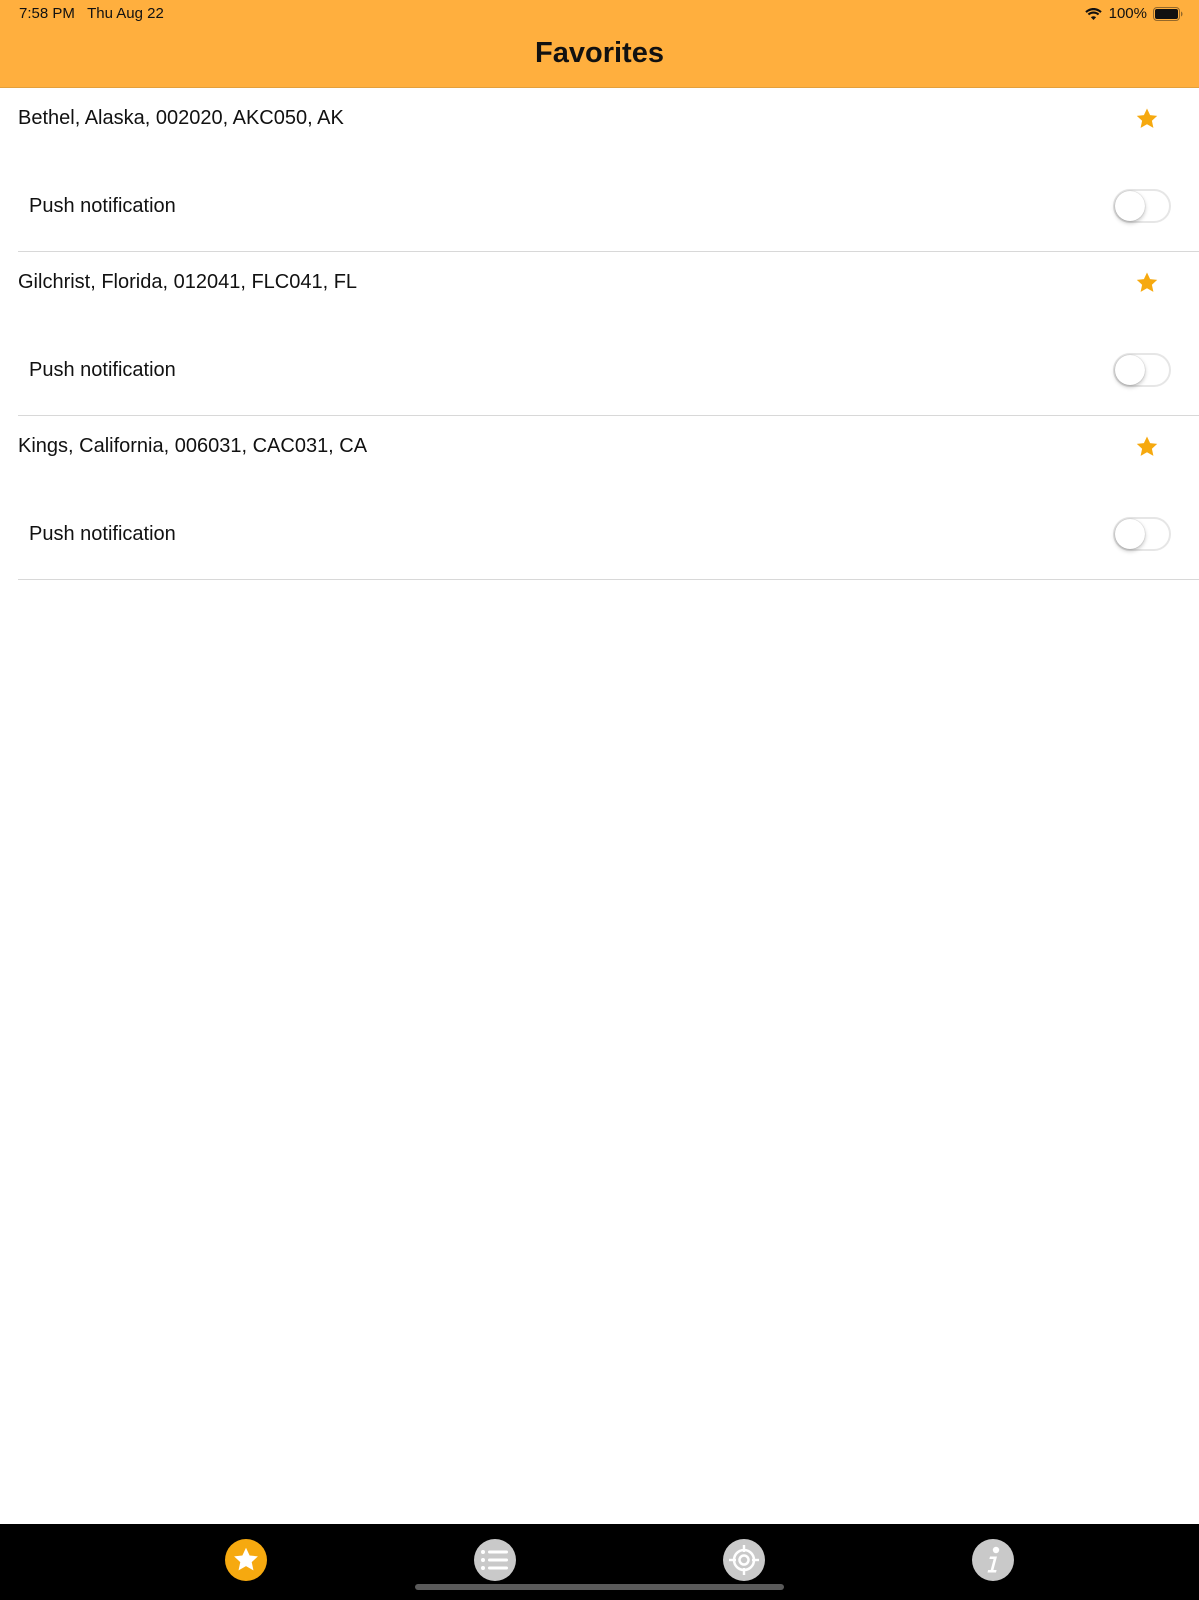  I want to click on status-indicators: 100%, so click(1133, 14).